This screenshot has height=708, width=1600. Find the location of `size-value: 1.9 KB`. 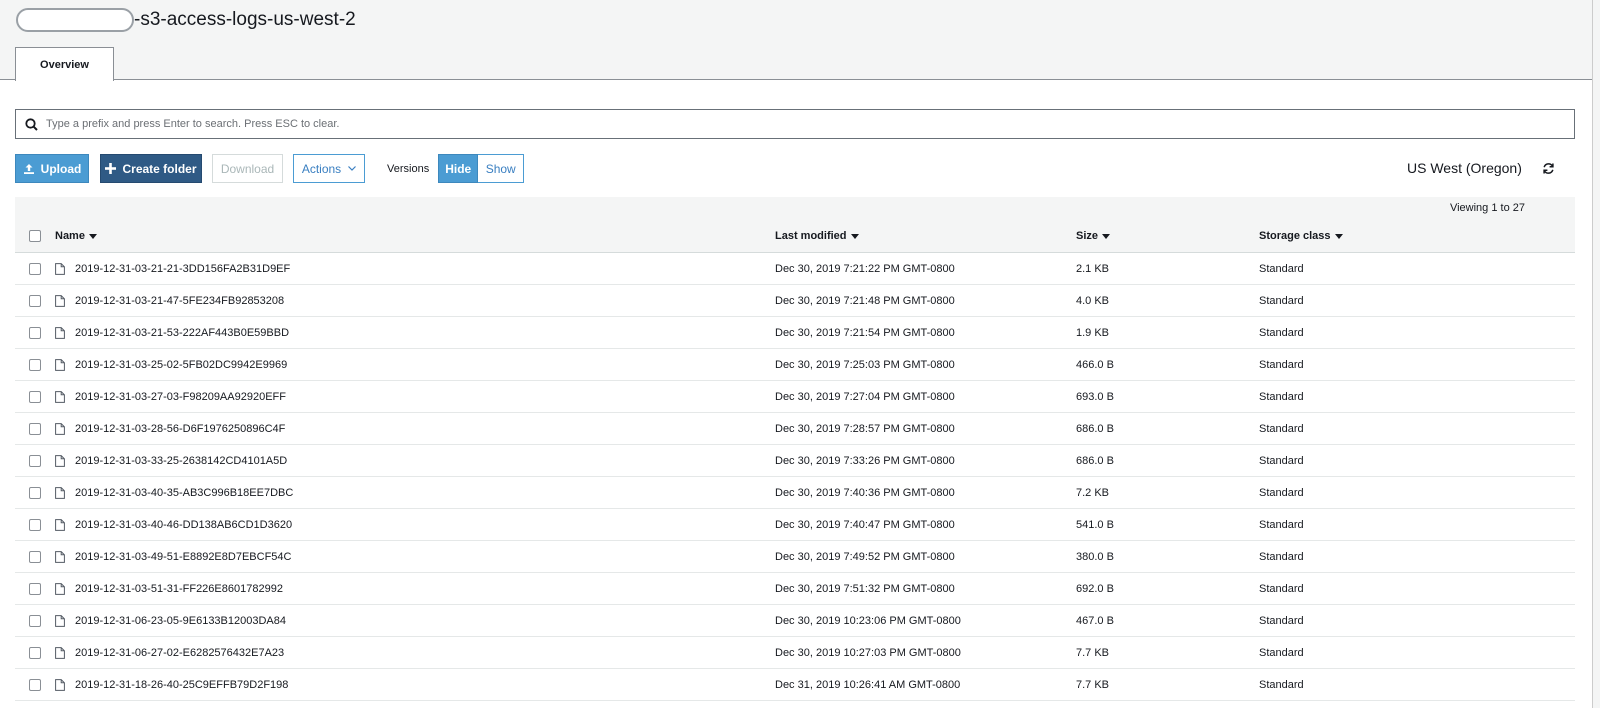

size-value: 1.9 KB is located at coordinates (1093, 332).